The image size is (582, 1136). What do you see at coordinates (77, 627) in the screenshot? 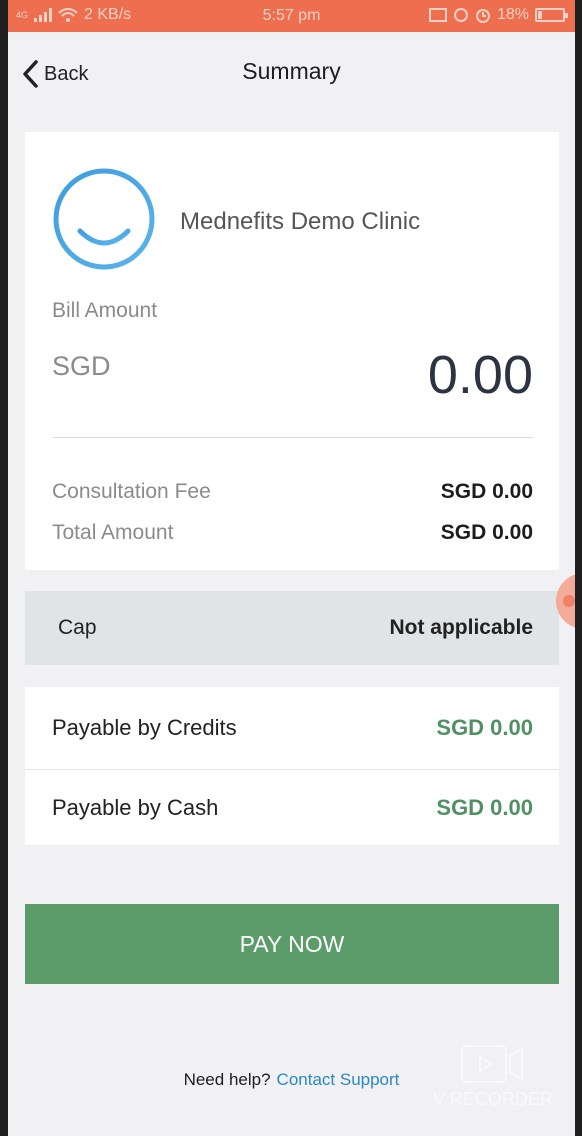
I see `cap-label: Cap` at bounding box center [77, 627].